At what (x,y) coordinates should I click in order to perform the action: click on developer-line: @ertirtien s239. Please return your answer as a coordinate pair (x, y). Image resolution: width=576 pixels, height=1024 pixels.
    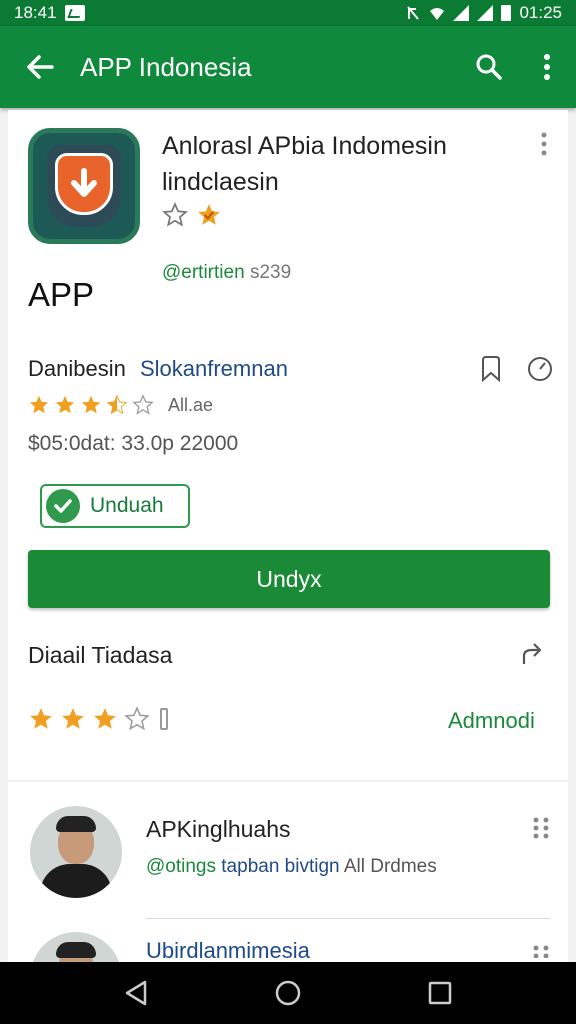
    Looking at the image, I should click on (226, 273).